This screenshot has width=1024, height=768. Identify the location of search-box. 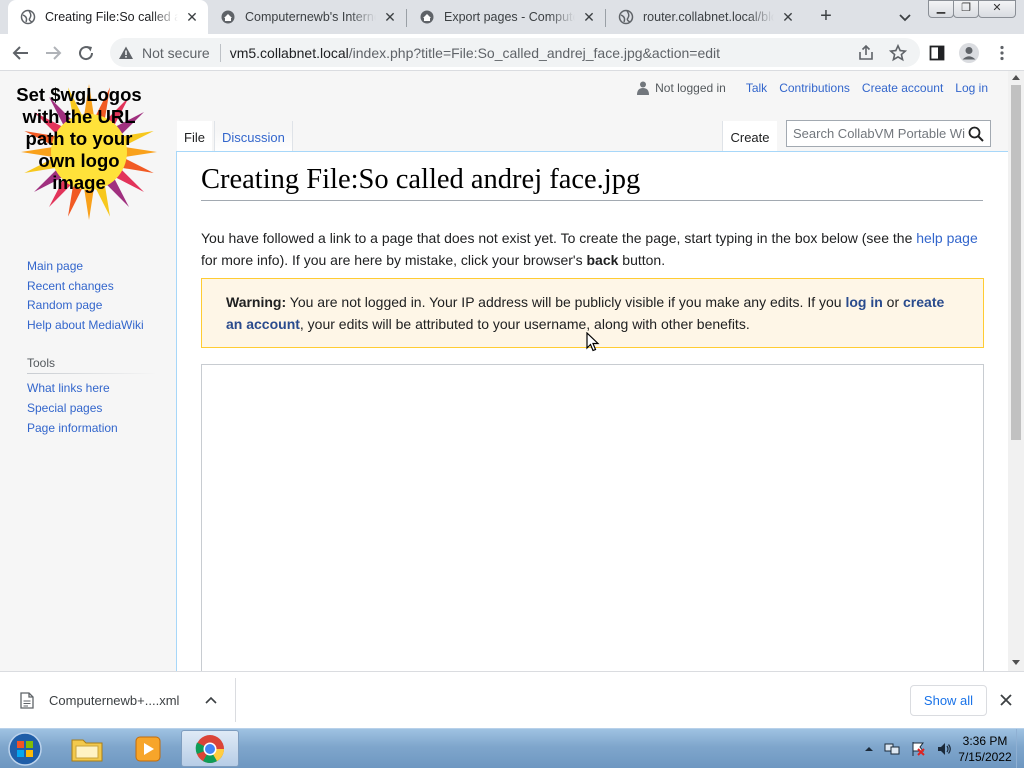
(888, 133).